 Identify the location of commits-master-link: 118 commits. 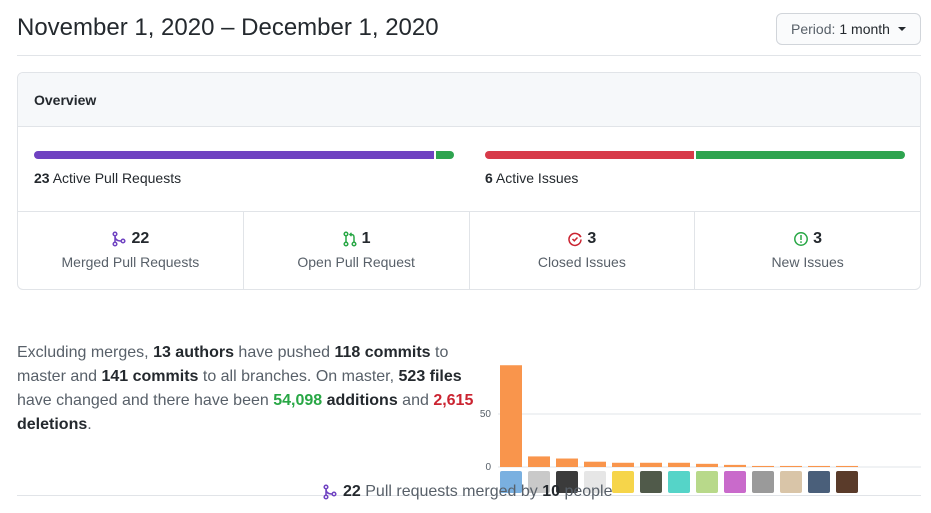
(383, 352).